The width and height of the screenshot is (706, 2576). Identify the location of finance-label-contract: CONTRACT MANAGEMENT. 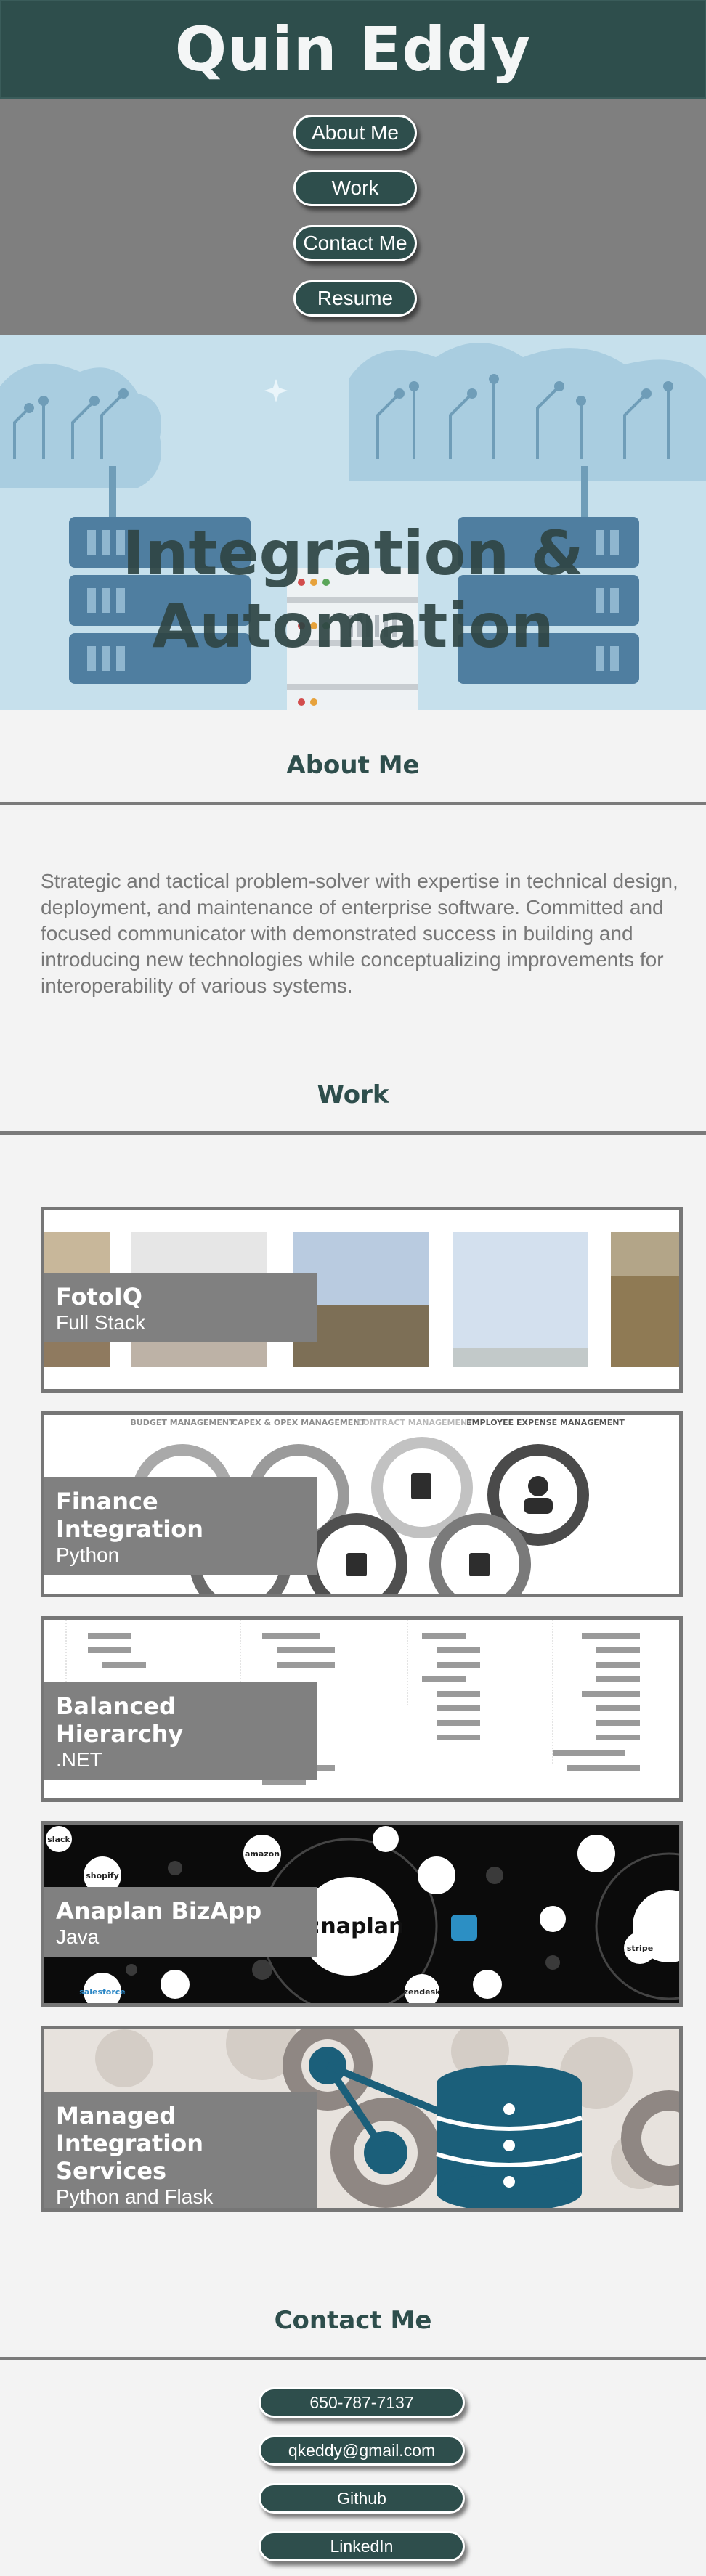
(415, 1422).